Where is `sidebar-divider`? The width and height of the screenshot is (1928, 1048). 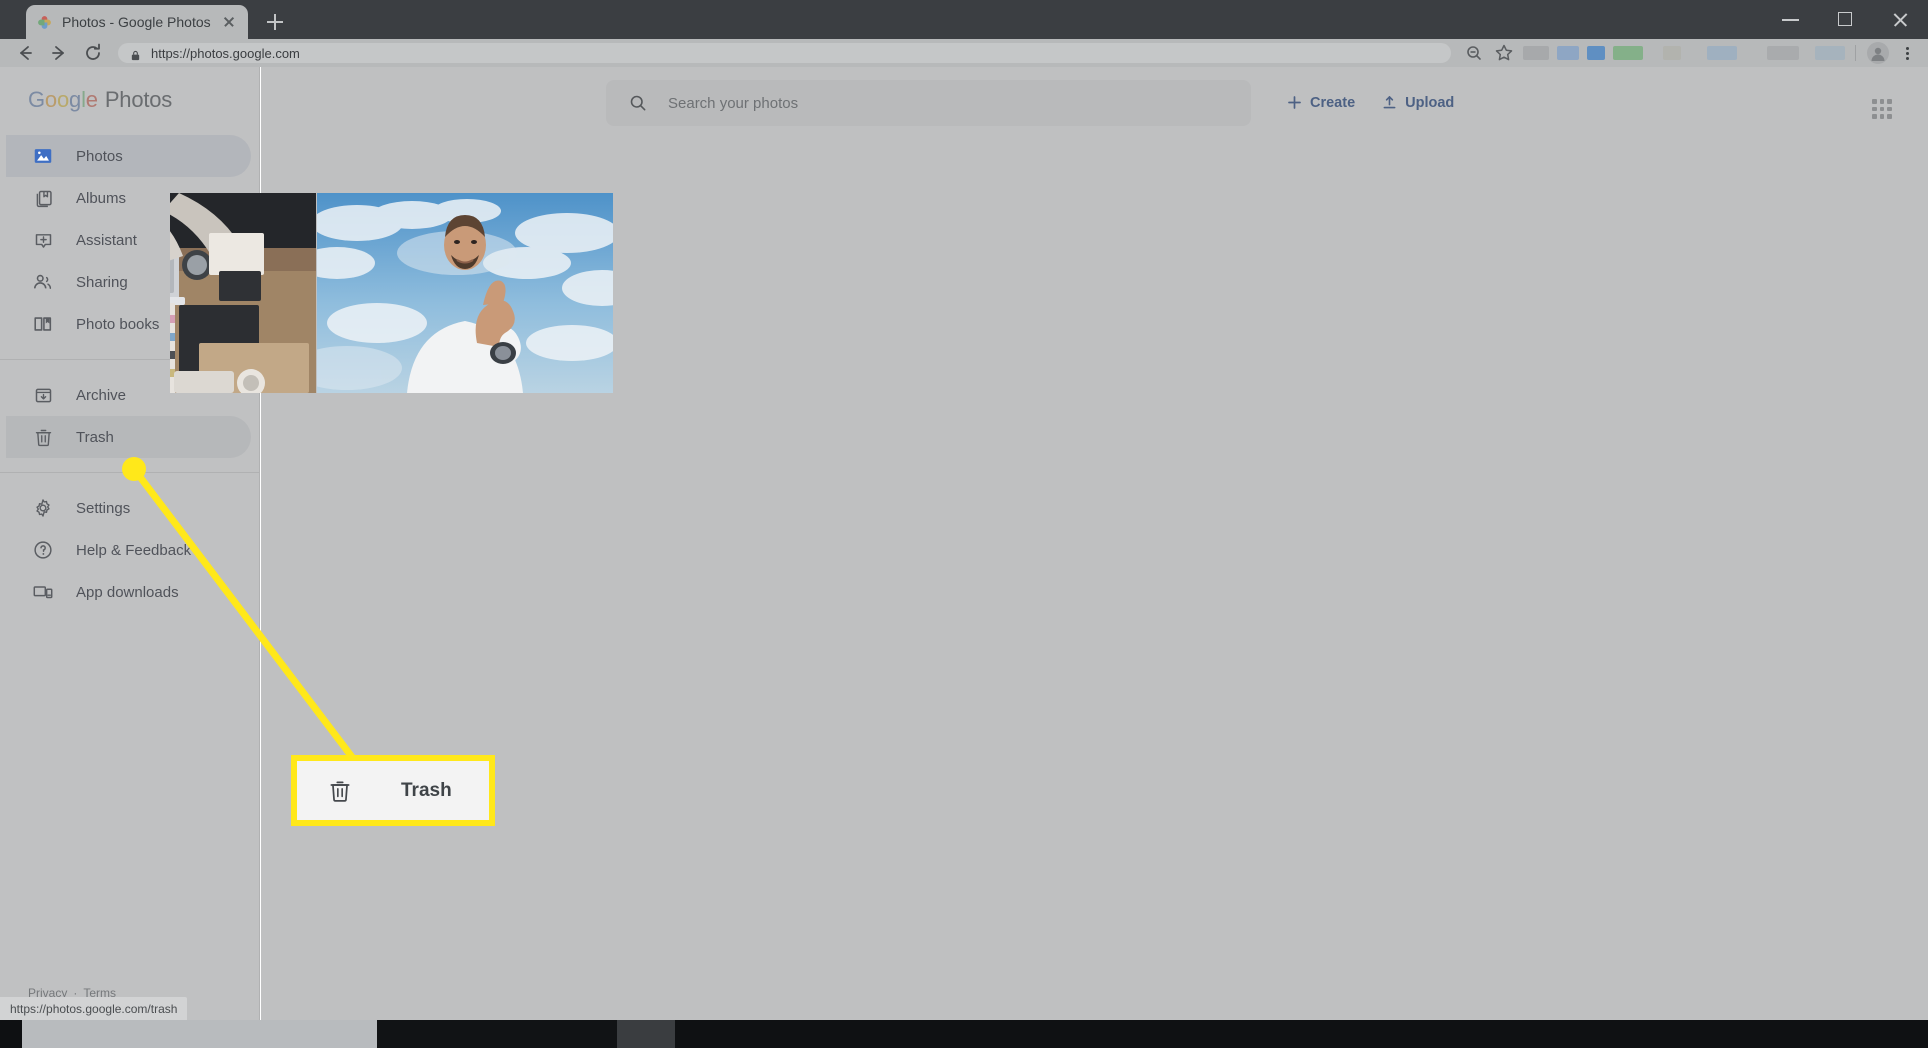
sidebar-divider is located at coordinates (129, 472).